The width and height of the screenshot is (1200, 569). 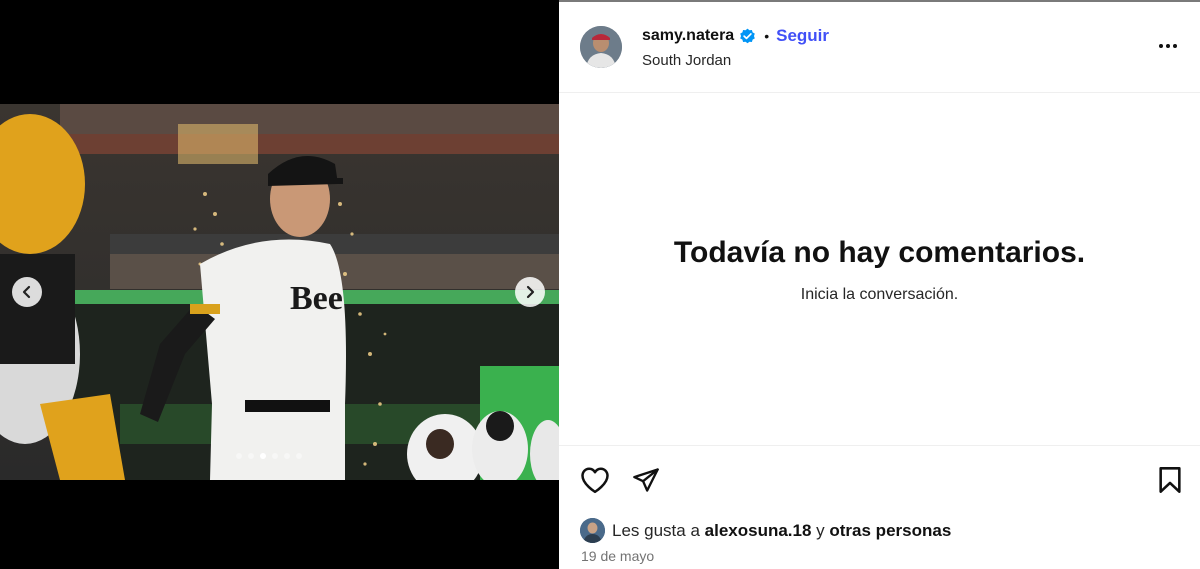 I want to click on likes-others-link: otras personas, so click(x=890, y=531).